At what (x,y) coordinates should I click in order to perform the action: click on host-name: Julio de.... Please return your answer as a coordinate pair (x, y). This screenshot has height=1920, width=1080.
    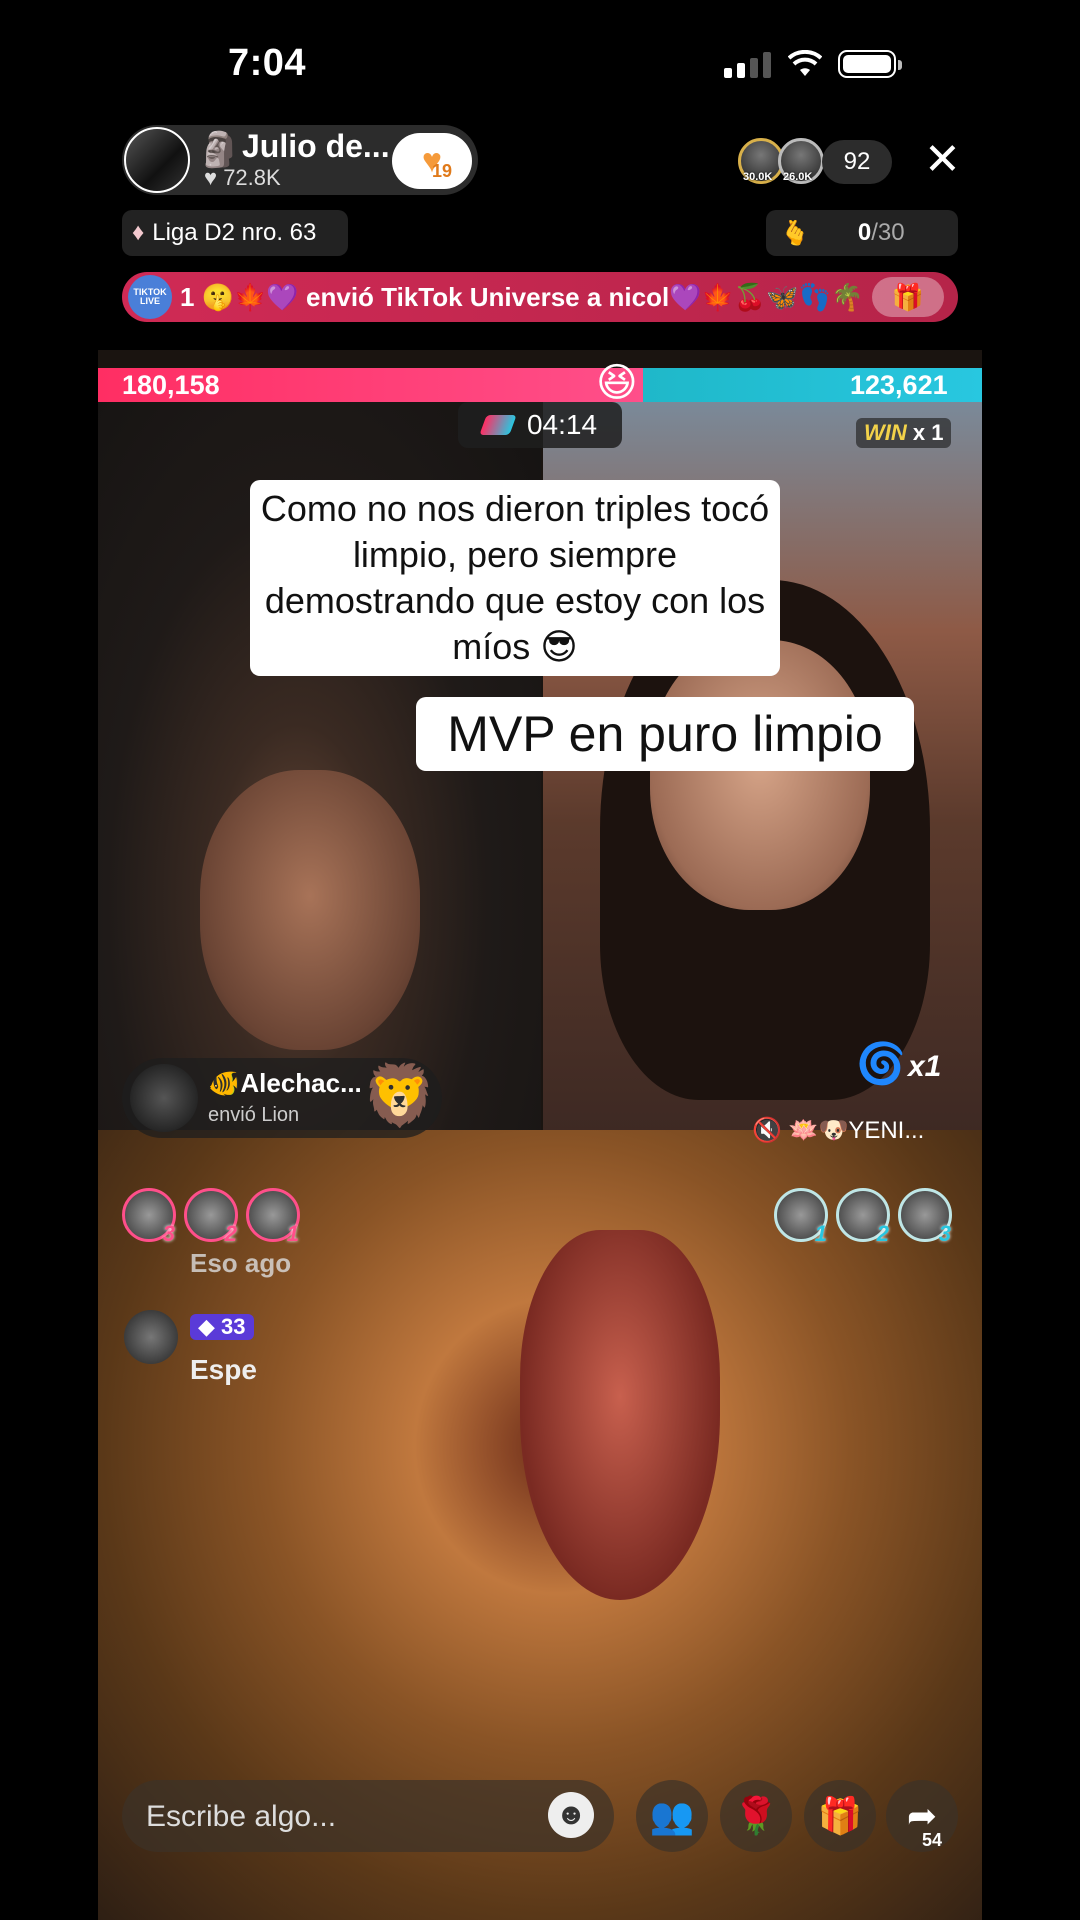
    Looking at the image, I should click on (316, 146).